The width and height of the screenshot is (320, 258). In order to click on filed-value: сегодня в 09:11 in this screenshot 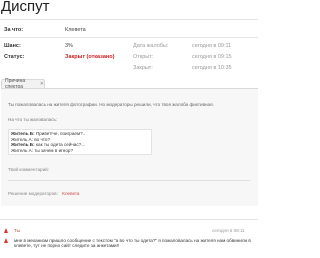, I will do `click(212, 46)`.